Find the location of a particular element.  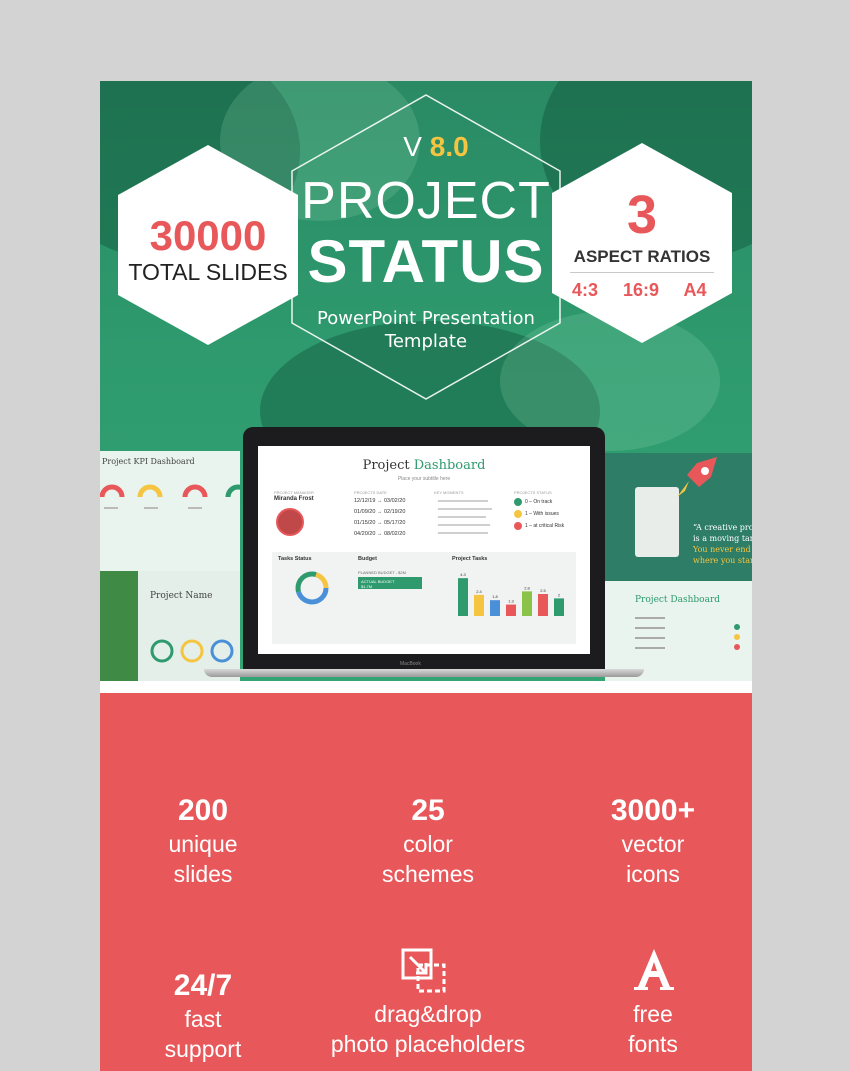

feature-support: 24/7 fast support is located at coordinates (203, 1016).